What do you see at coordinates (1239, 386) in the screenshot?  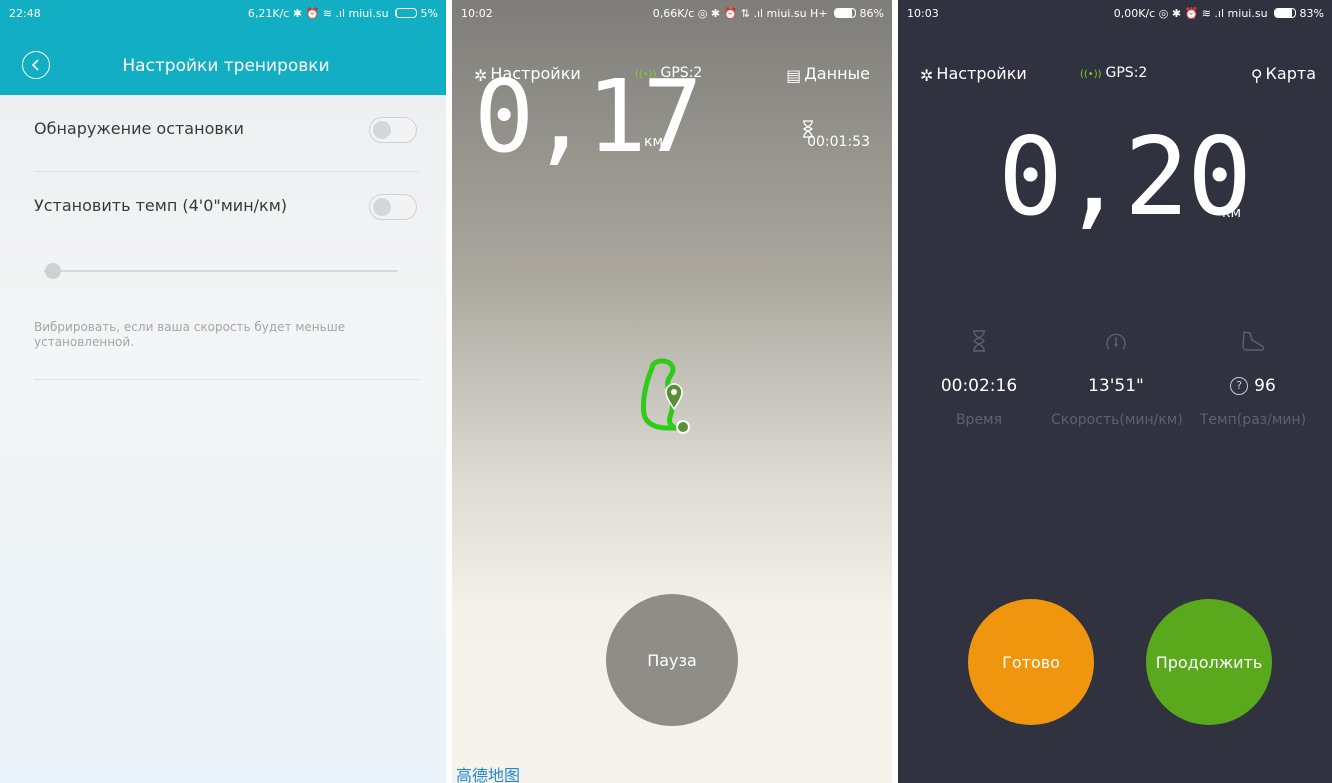 I see `help-icon: ?` at bounding box center [1239, 386].